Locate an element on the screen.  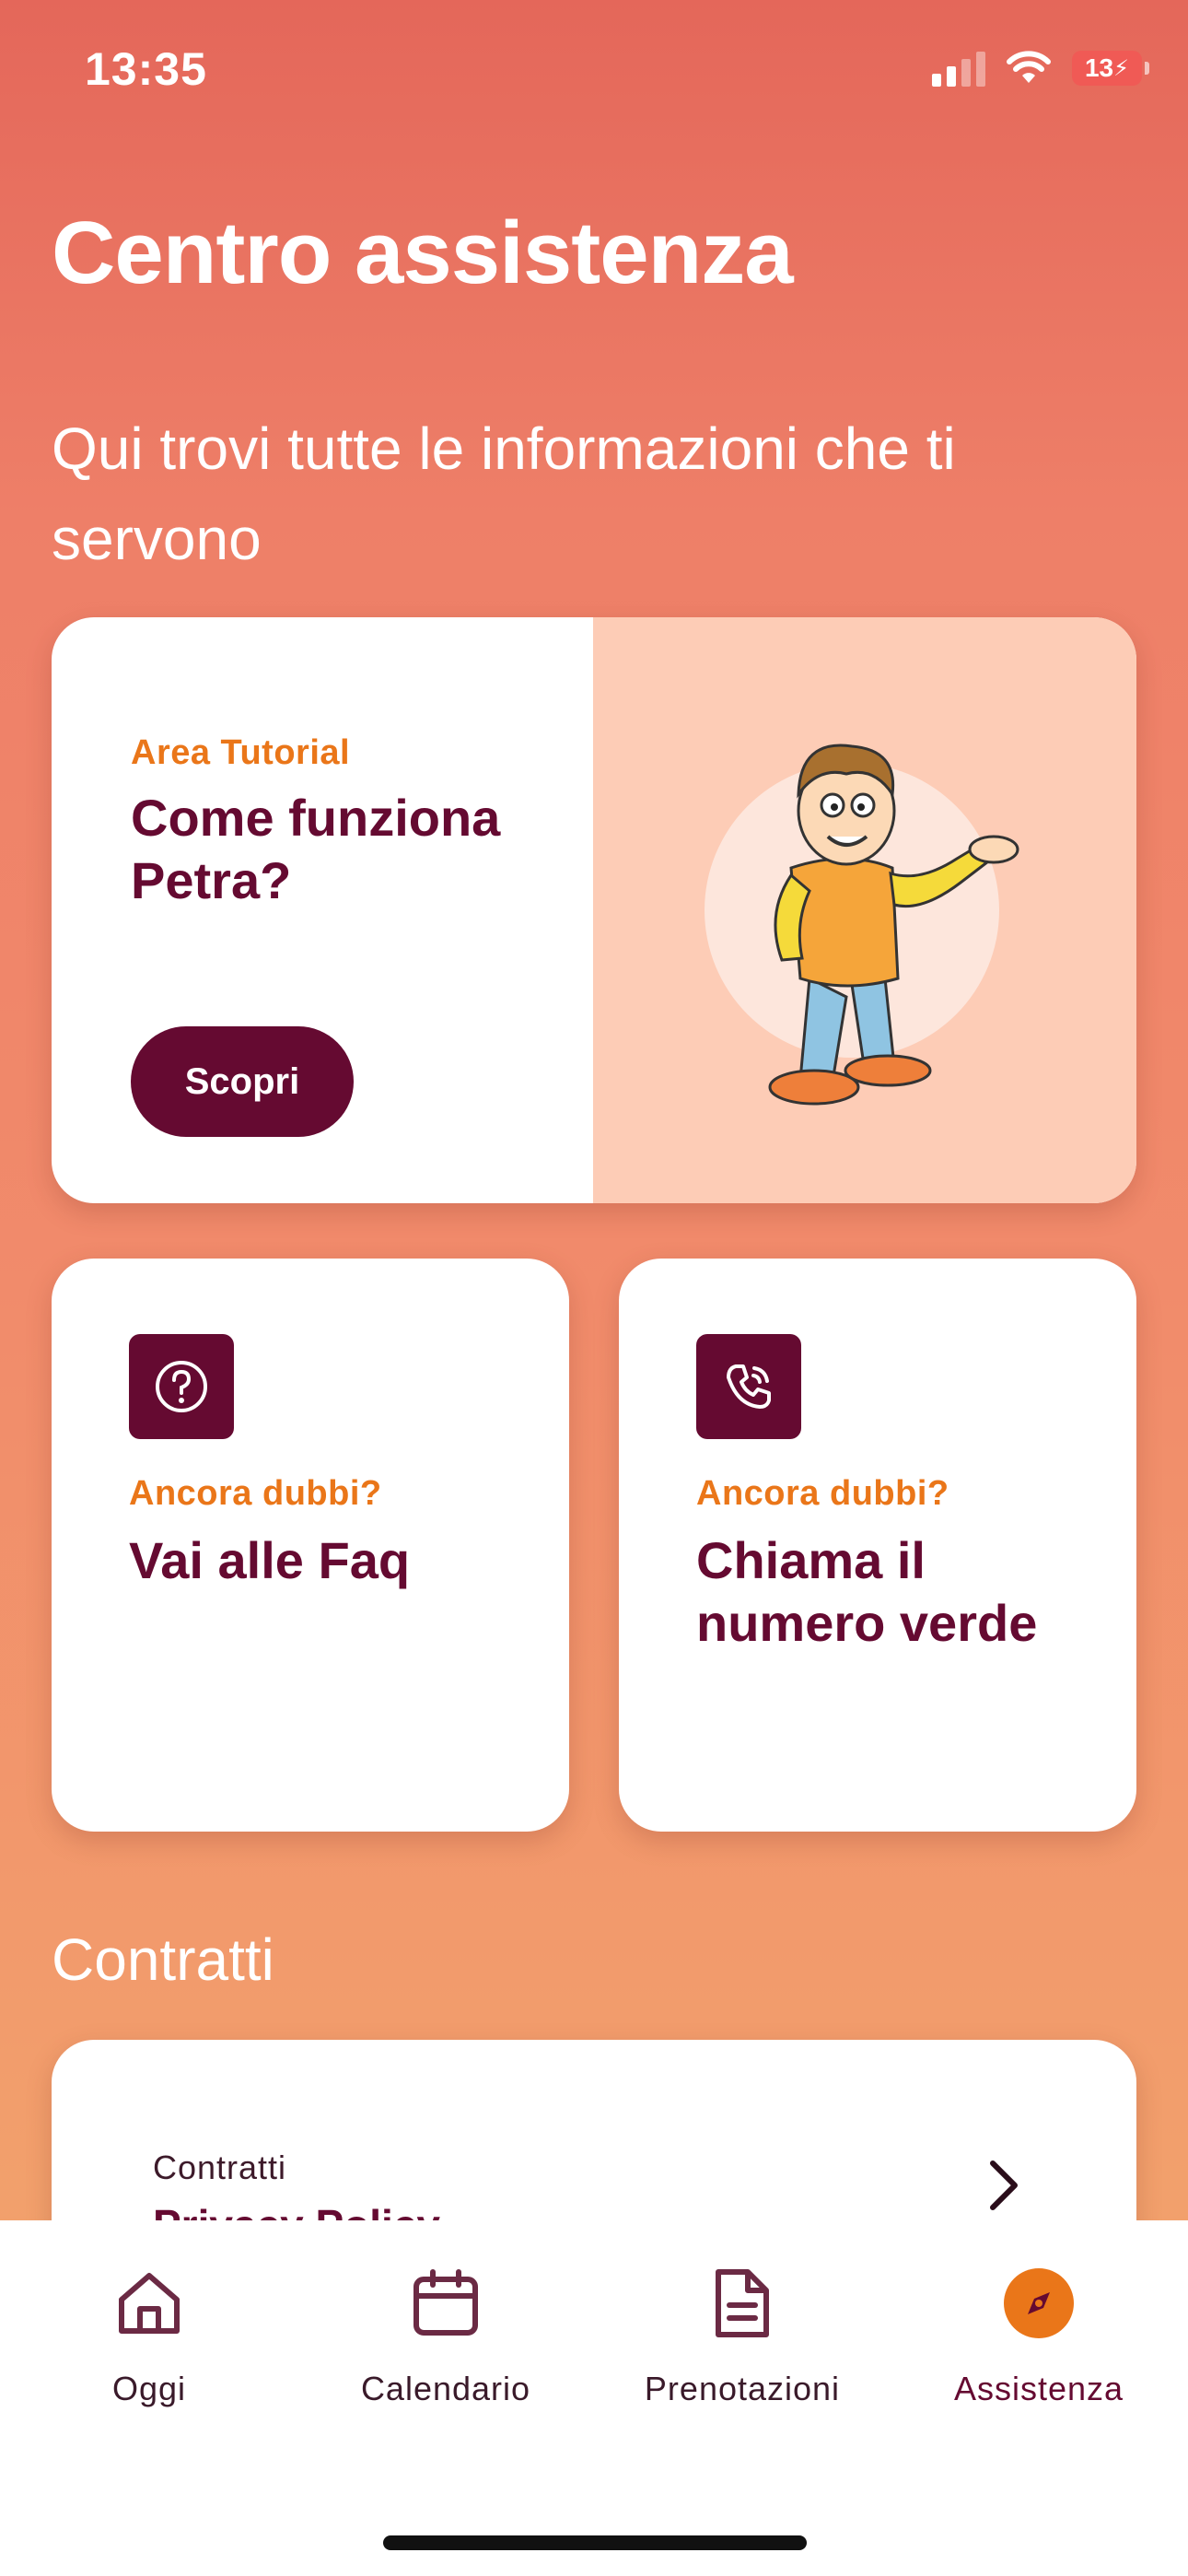
call-eyebrow: Ancora dubbi? is located at coordinates (822, 1493).